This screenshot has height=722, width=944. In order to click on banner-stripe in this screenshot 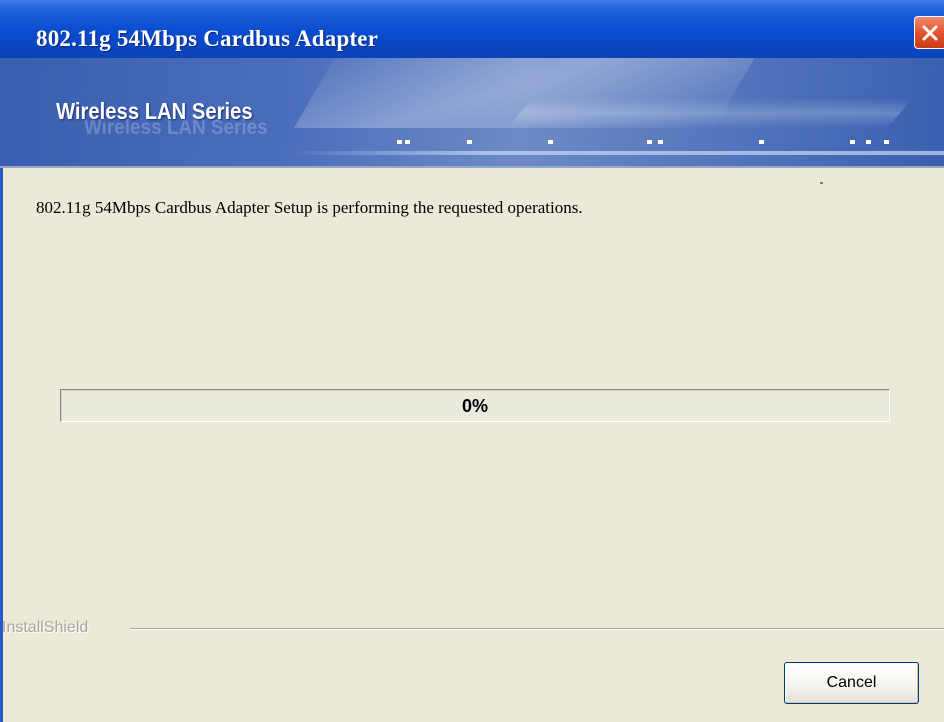, I will do `click(617, 153)`.